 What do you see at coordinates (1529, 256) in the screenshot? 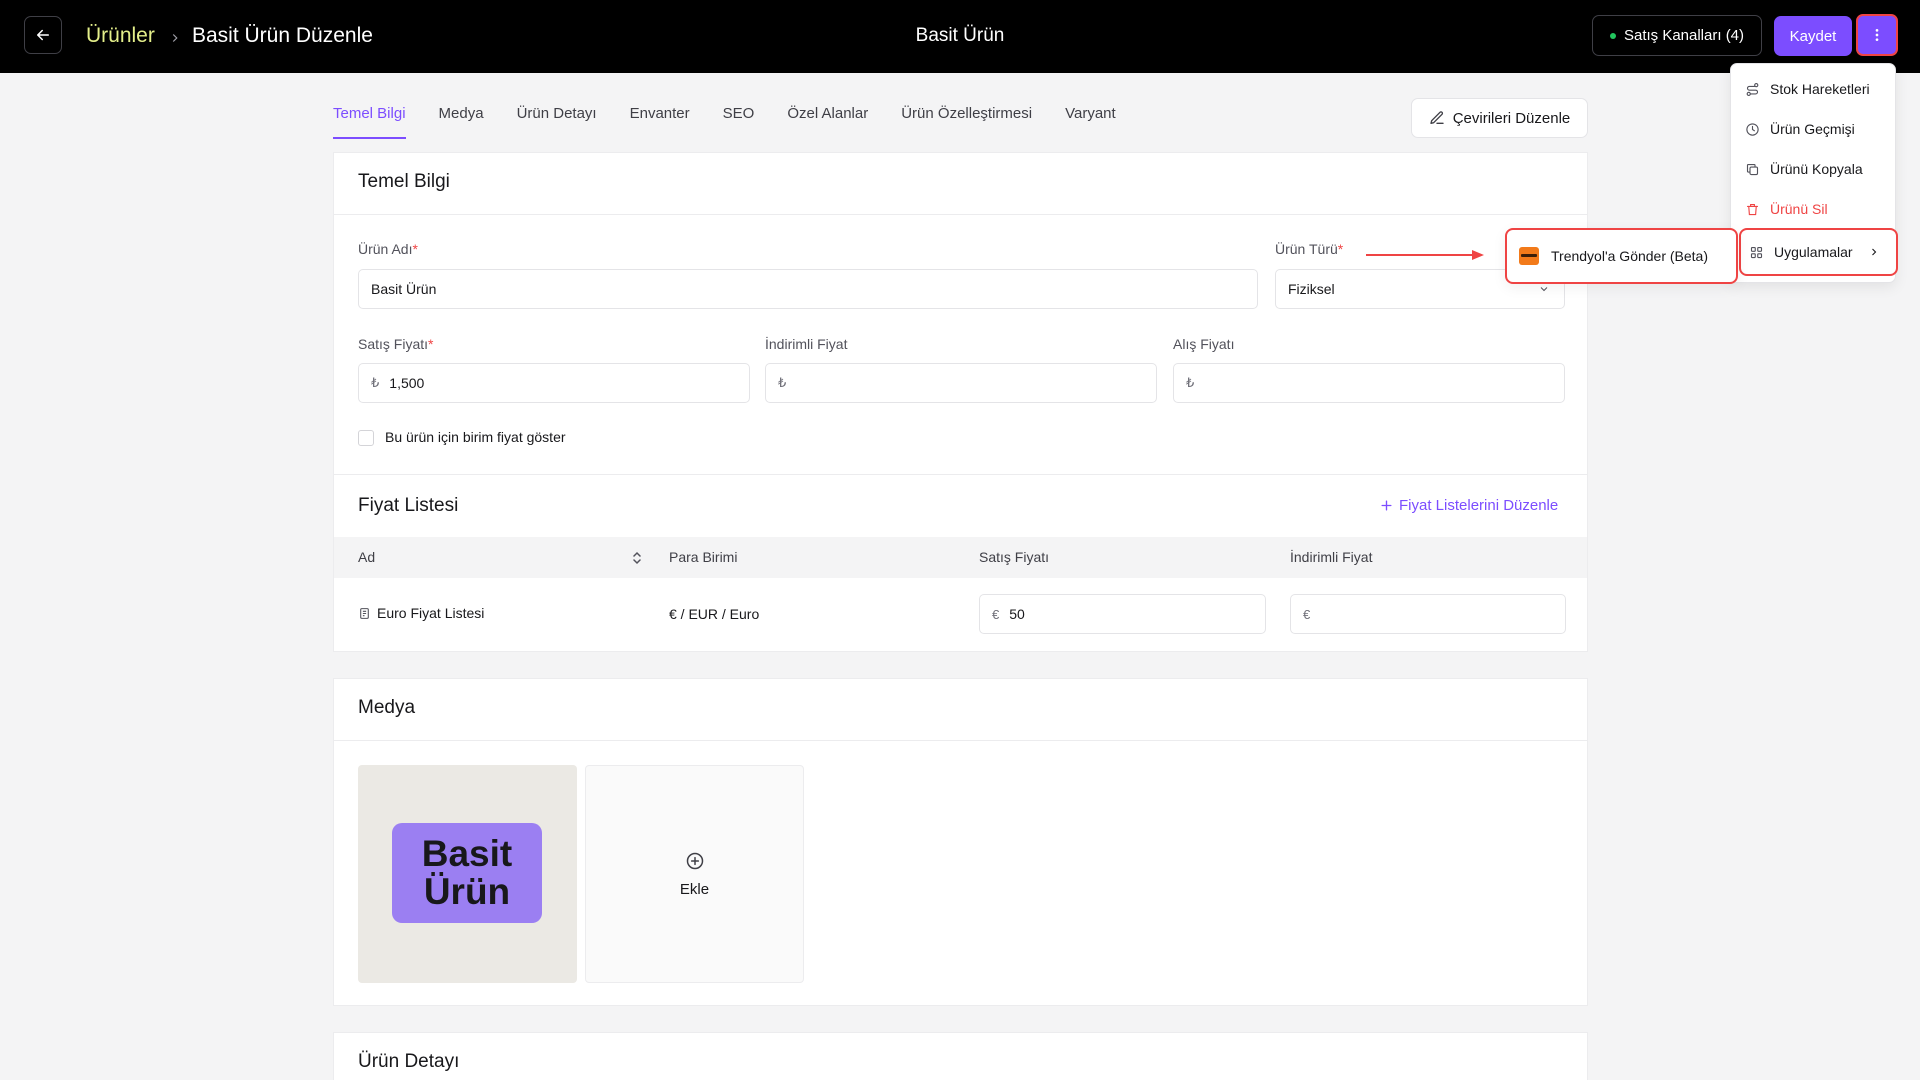
I see `trendyol-logo-icon` at bounding box center [1529, 256].